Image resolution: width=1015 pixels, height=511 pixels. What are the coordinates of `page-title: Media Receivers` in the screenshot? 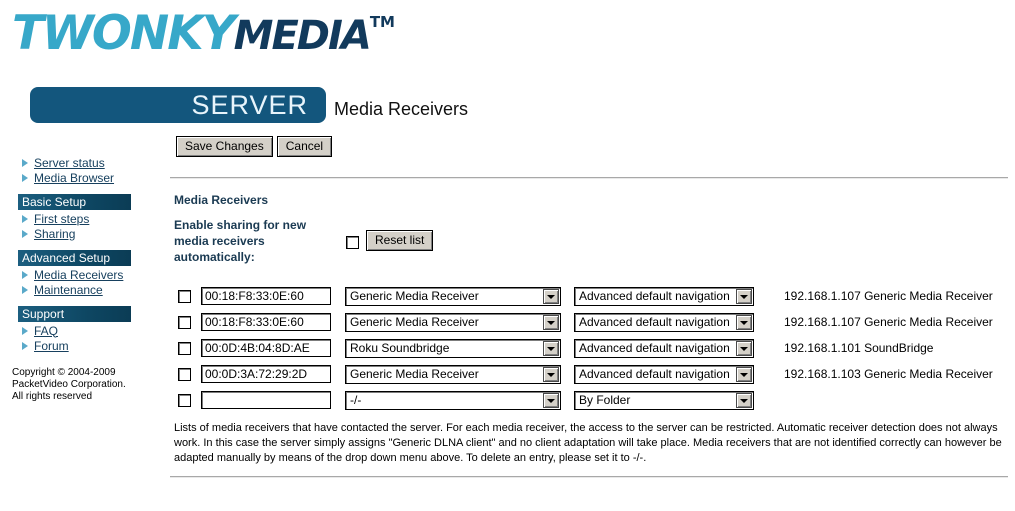 It's located at (401, 109).